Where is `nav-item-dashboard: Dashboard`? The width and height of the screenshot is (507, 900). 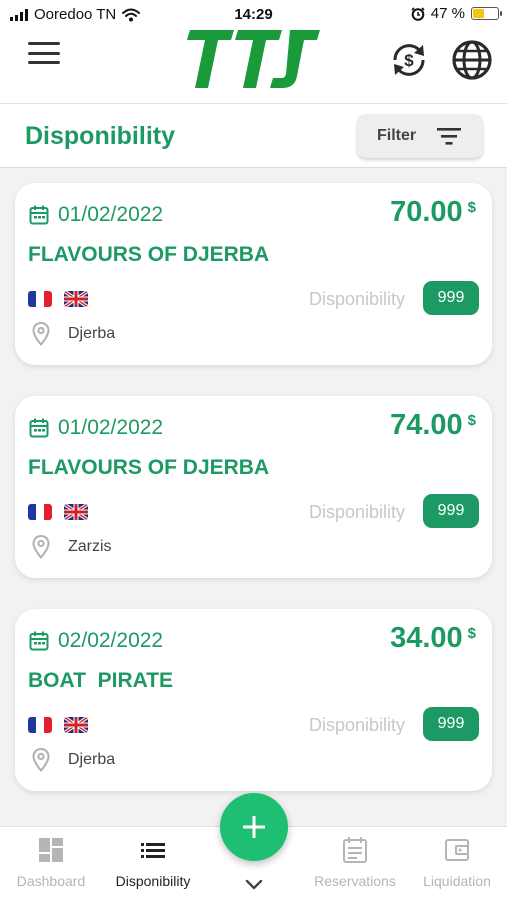 nav-item-dashboard: Dashboard is located at coordinates (51, 863).